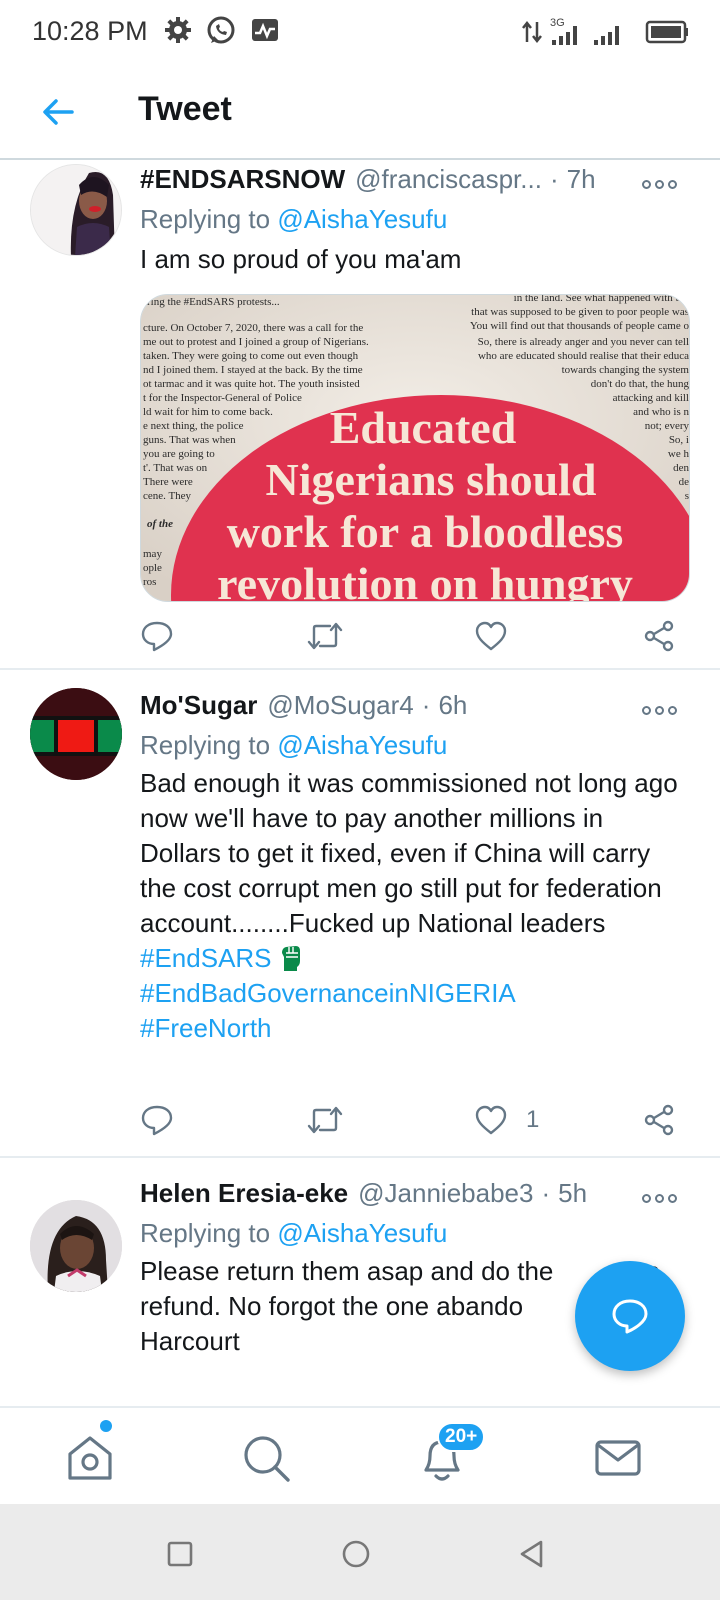 The image size is (720, 1600). I want to click on tweet-header: Helen Eresia-eke @Janniebabe3 · 5h, so click(410, 1195).